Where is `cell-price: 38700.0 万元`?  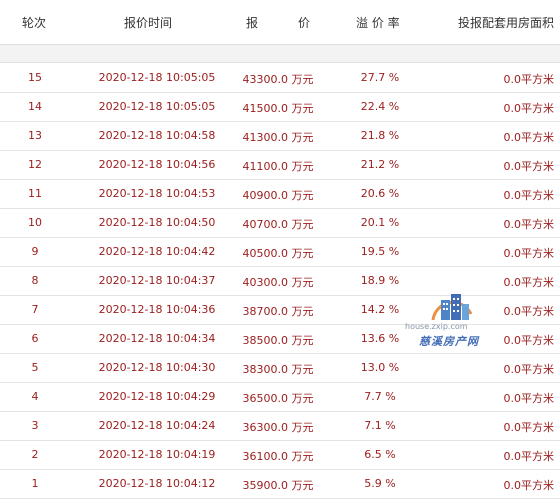
cell-price: 38700.0 万元 is located at coordinates (278, 311).